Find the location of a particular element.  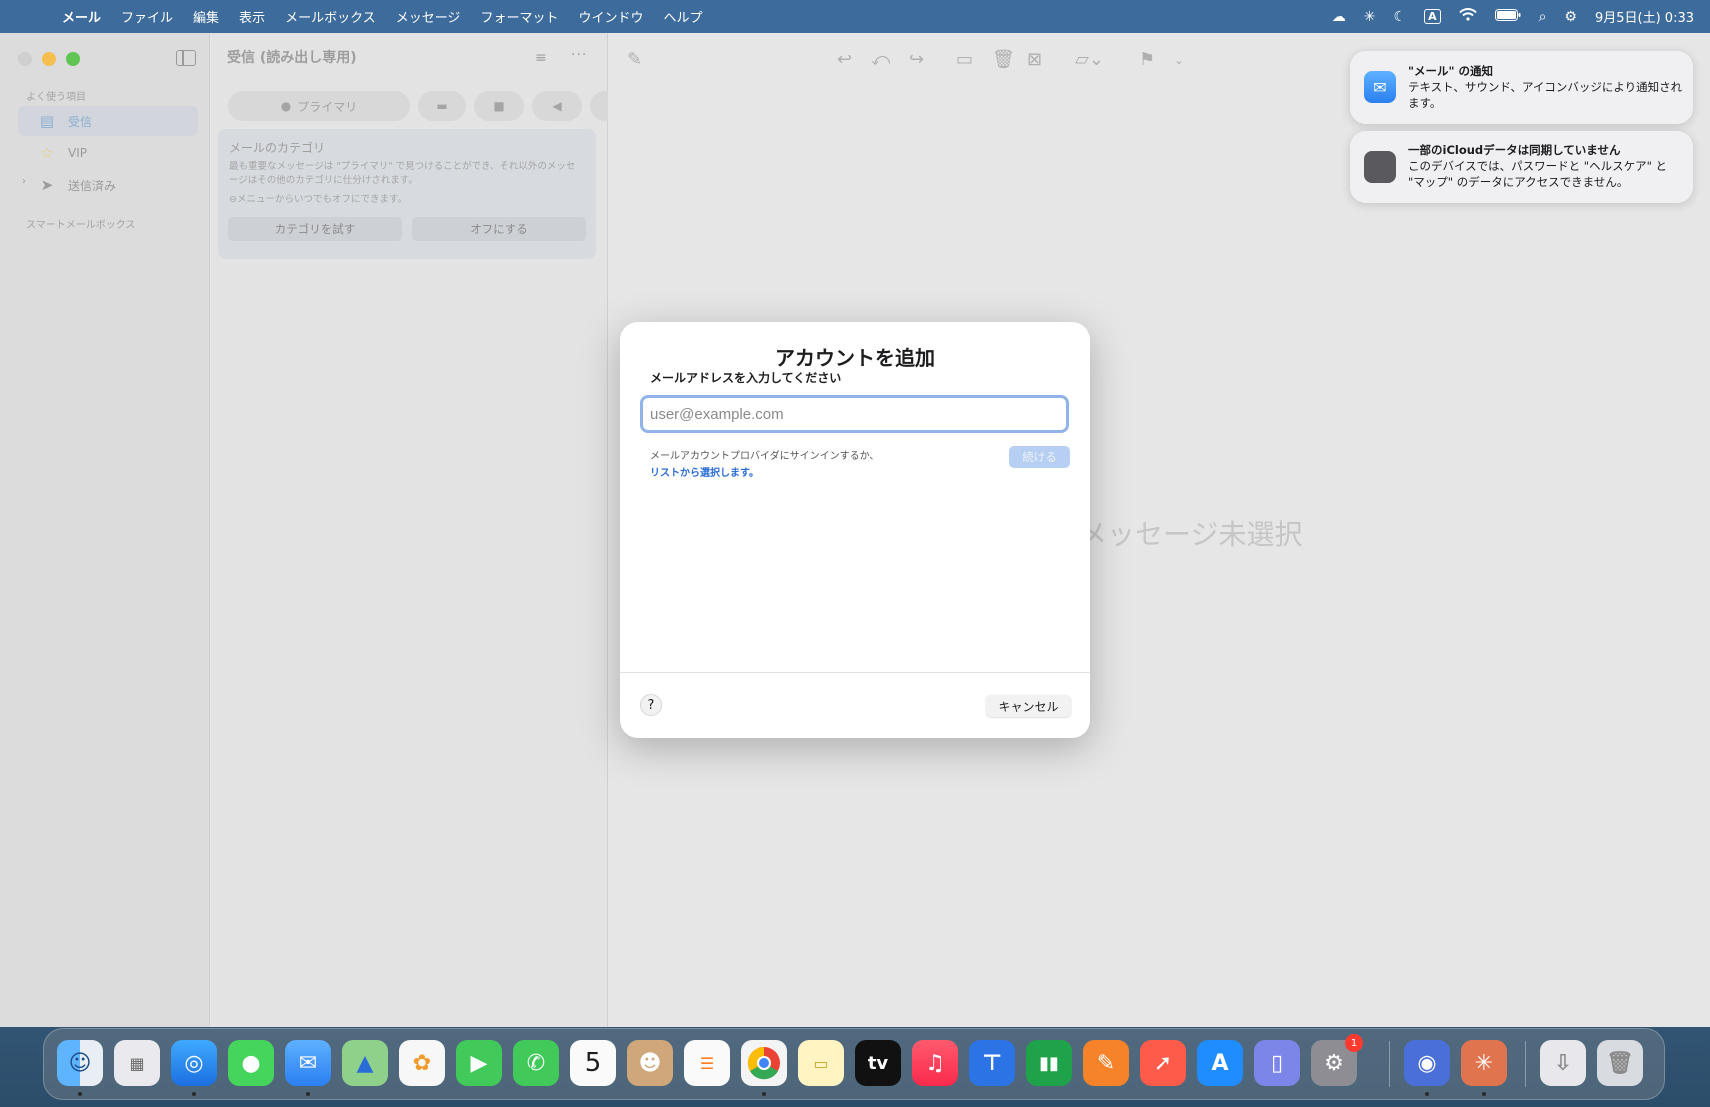

move-folder-icon: ▱⌄ is located at coordinates (1089, 59).